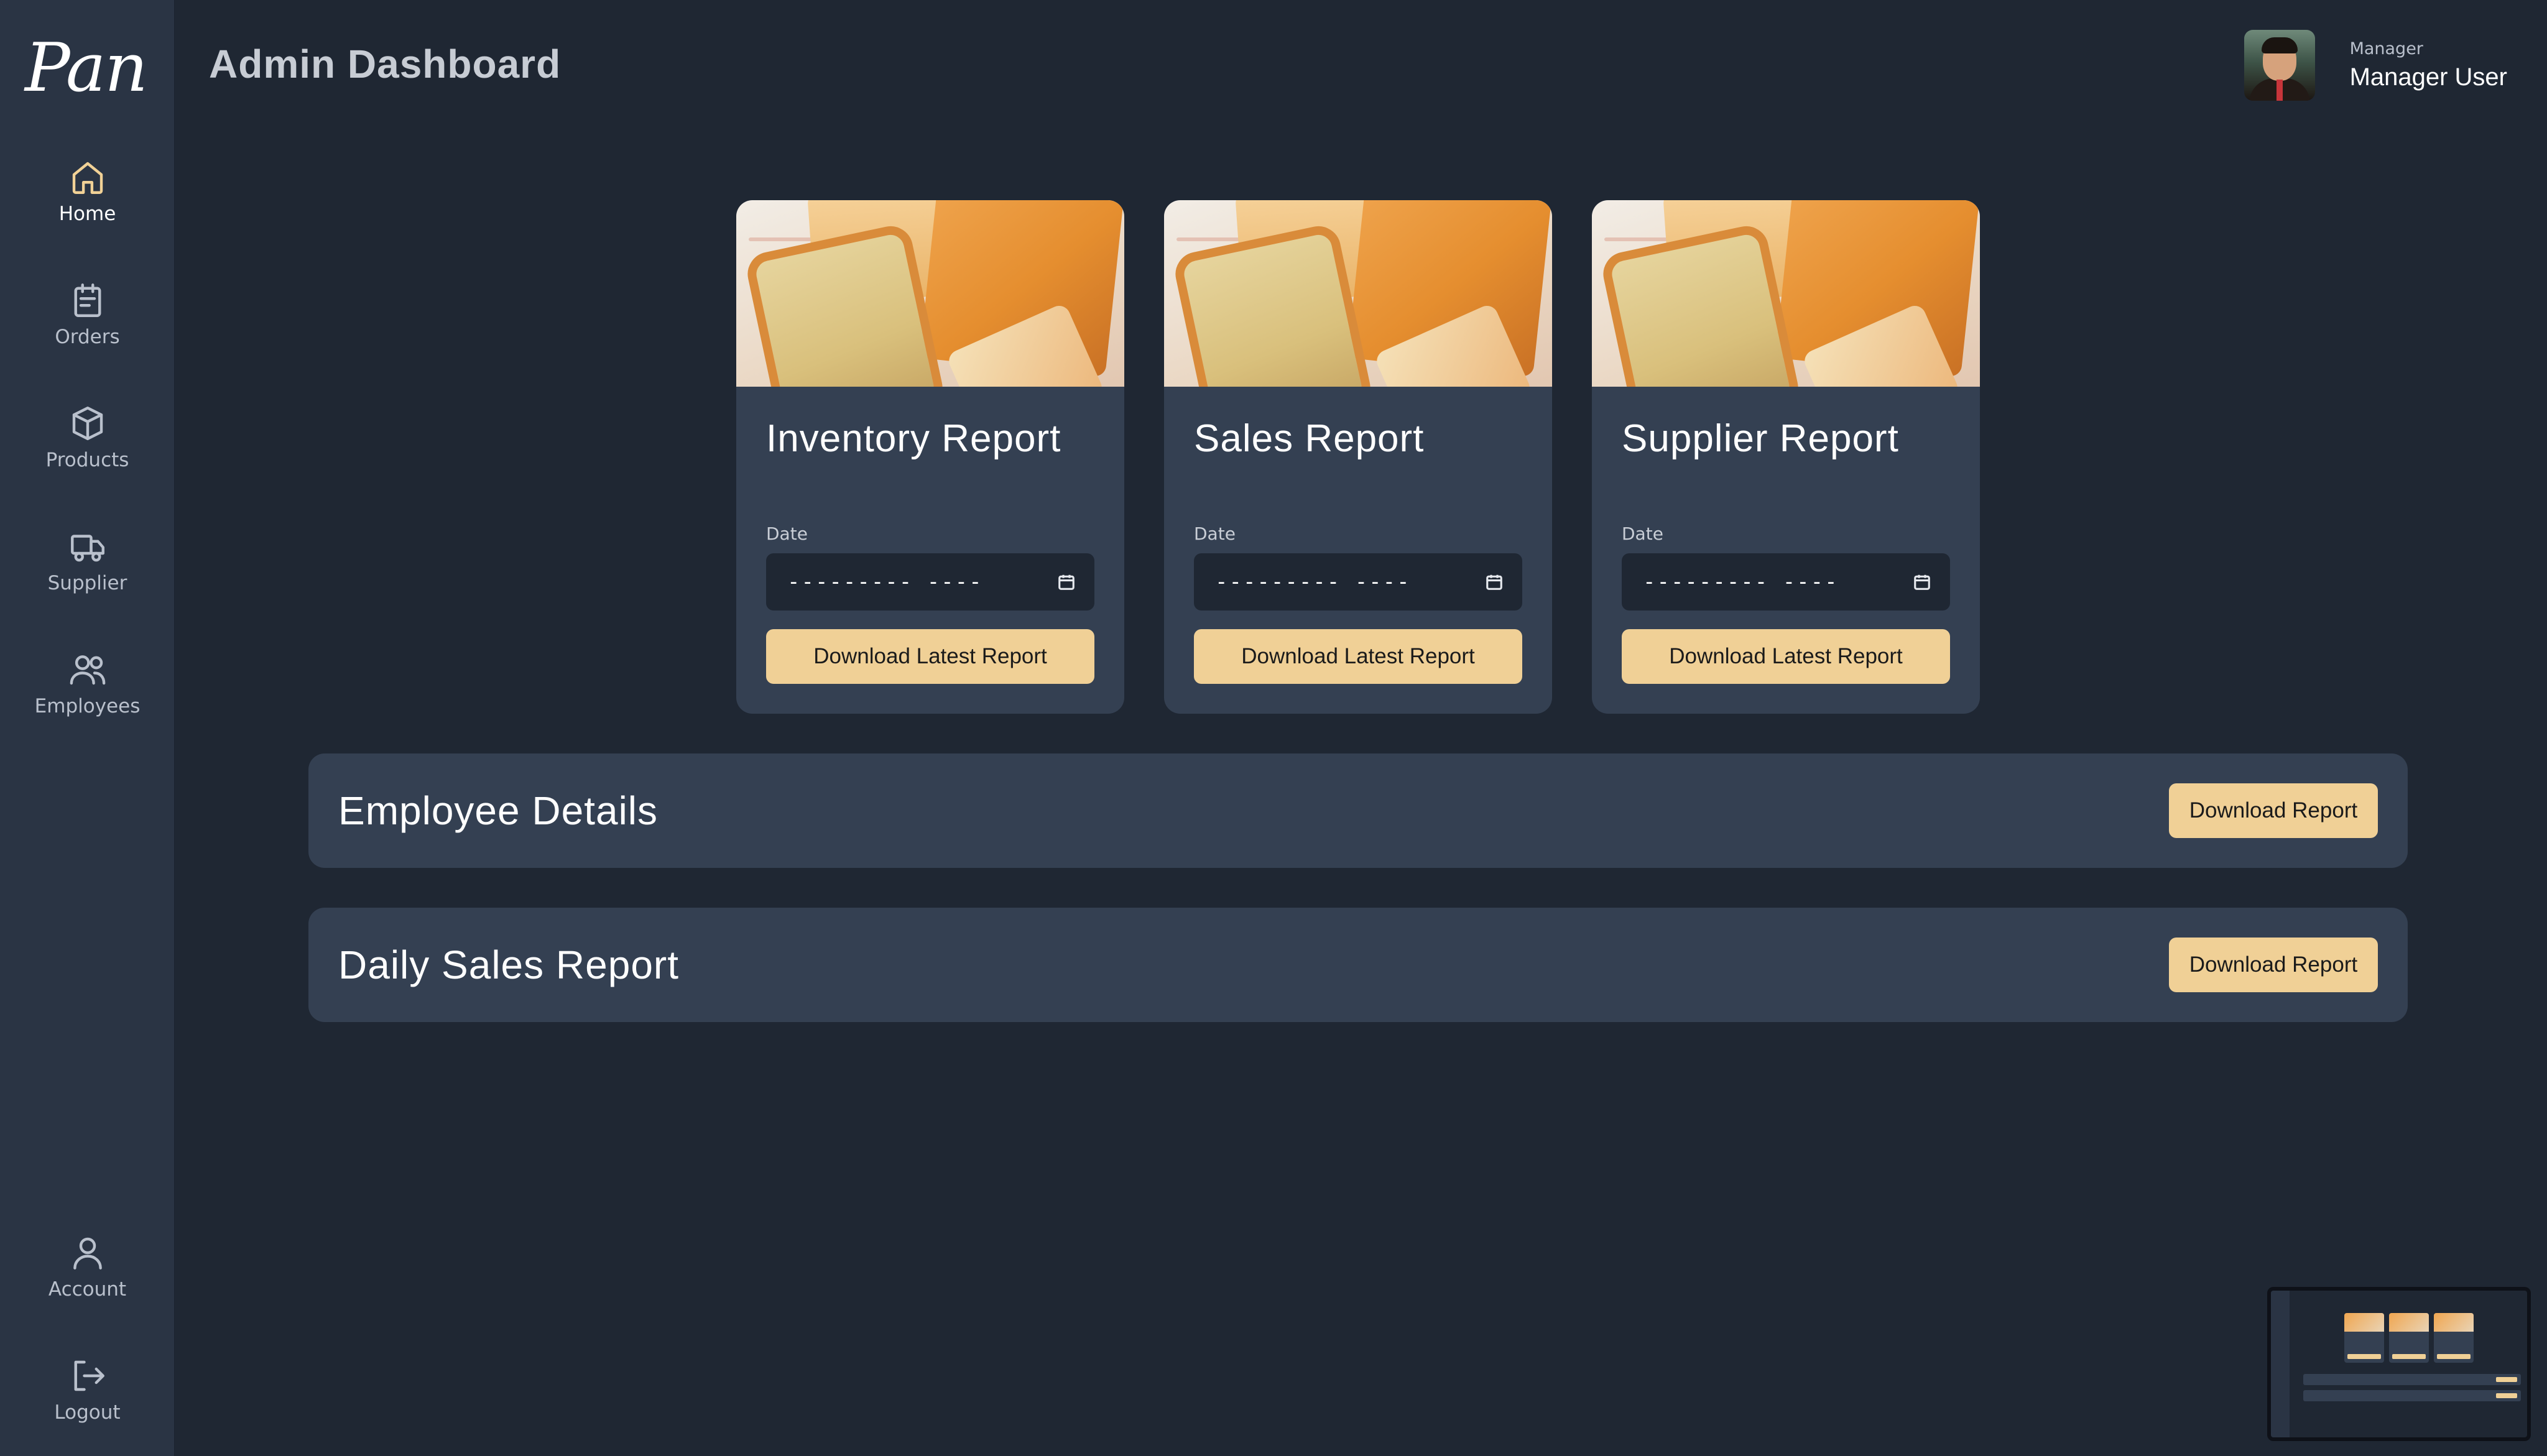 This screenshot has width=2547, height=1456. Describe the element at coordinates (1309, 438) in the screenshot. I see `card-title: Sales Report` at that location.